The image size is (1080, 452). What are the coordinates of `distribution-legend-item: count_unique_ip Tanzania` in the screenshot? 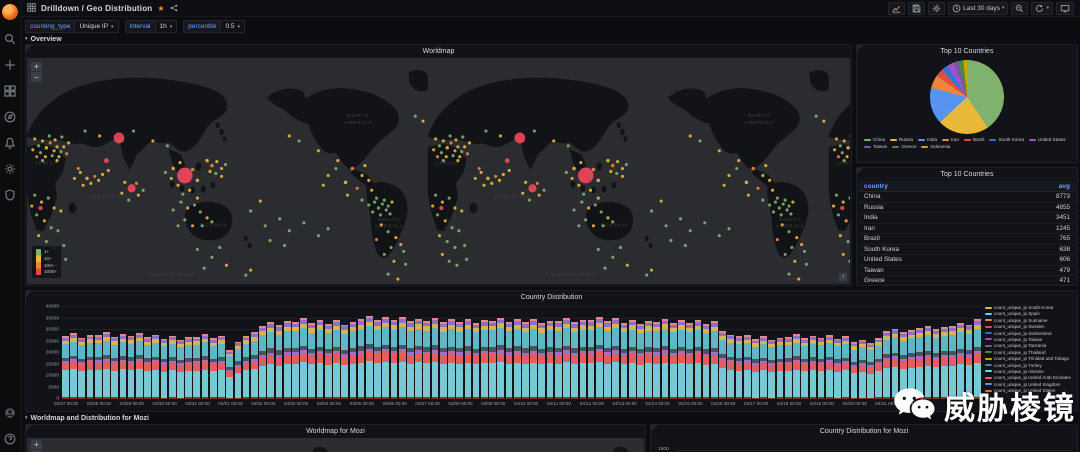 It's located at (1029, 345).